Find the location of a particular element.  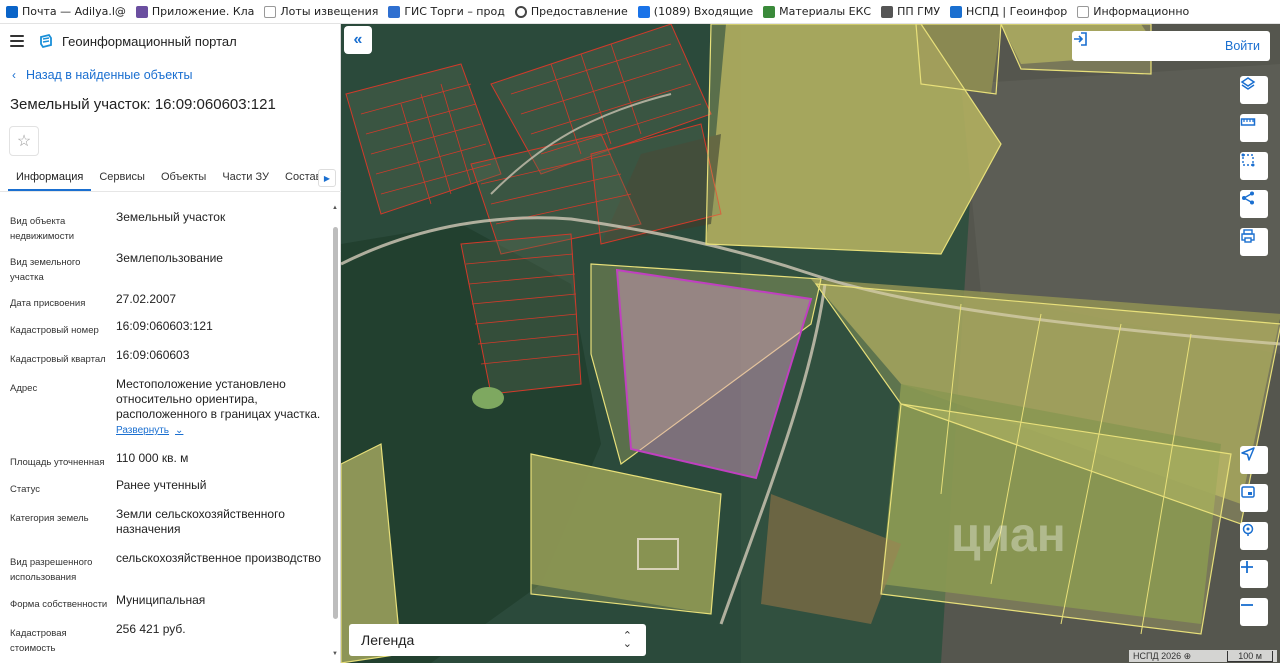

envelope-icon is located at coordinates (643, 11).